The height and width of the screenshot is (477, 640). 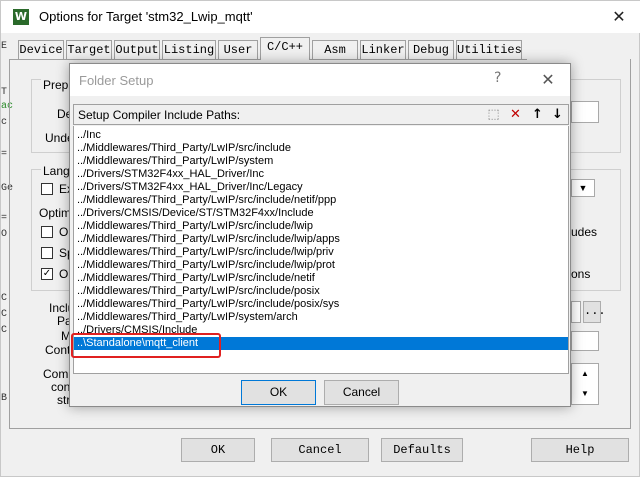 I want to click on misc-controls-field, so click(x=585, y=341).